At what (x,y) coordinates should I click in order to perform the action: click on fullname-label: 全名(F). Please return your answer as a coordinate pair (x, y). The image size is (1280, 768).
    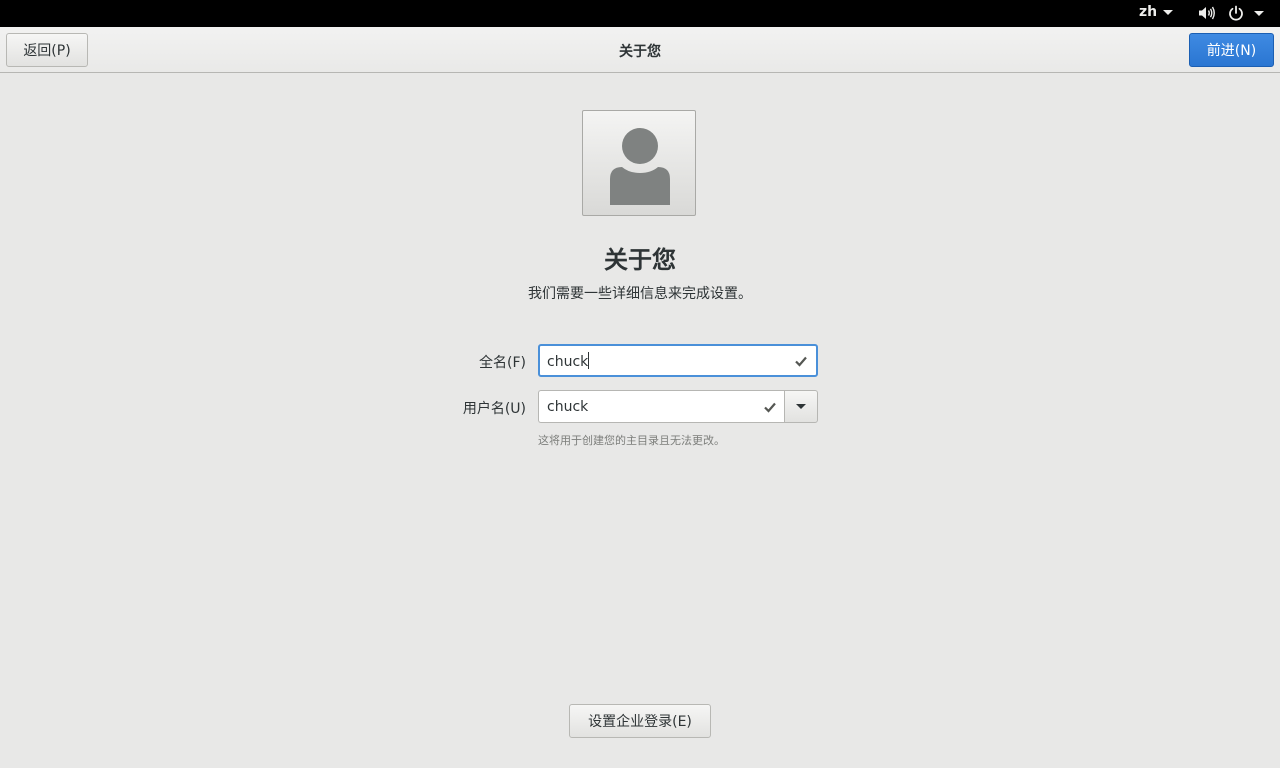
    Looking at the image, I should click on (502, 363).